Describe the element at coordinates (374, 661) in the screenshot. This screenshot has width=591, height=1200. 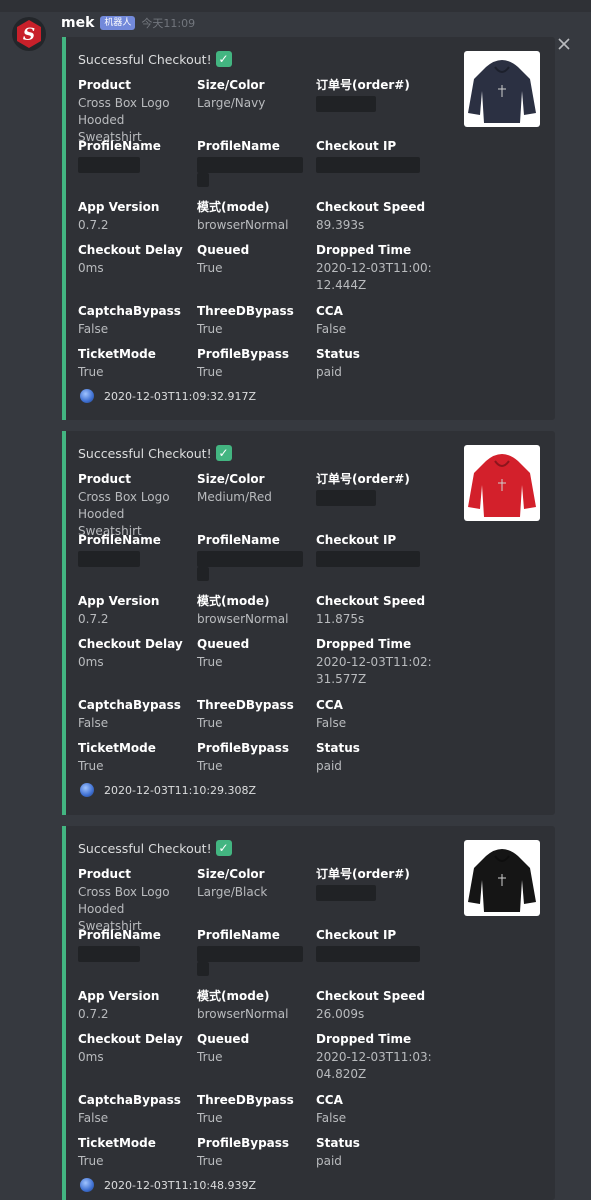
I see `field-dropped-time: Dropped Time 2020-12-03T11:02:31.577Z` at that location.